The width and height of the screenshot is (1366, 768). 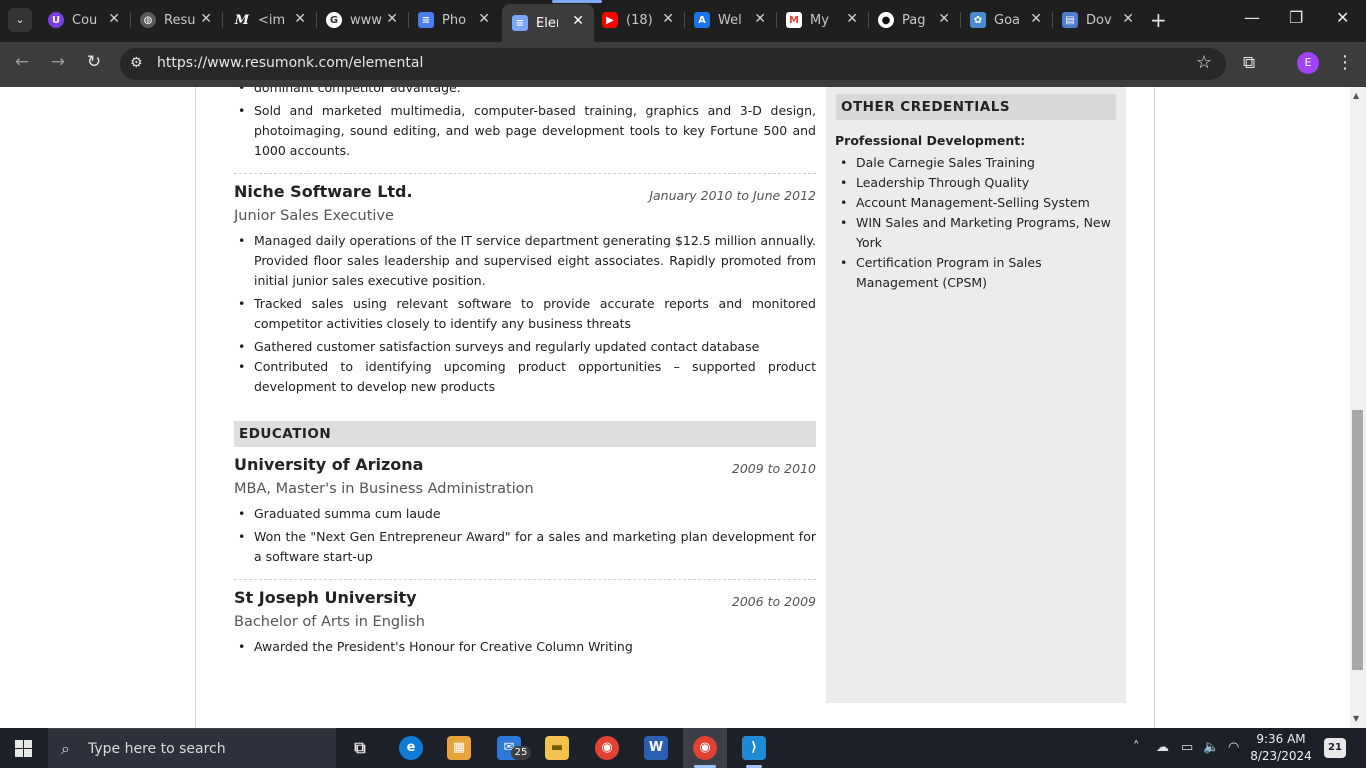 I want to click on job-title: Junior Sales Executive, so click(x=314, y=216).